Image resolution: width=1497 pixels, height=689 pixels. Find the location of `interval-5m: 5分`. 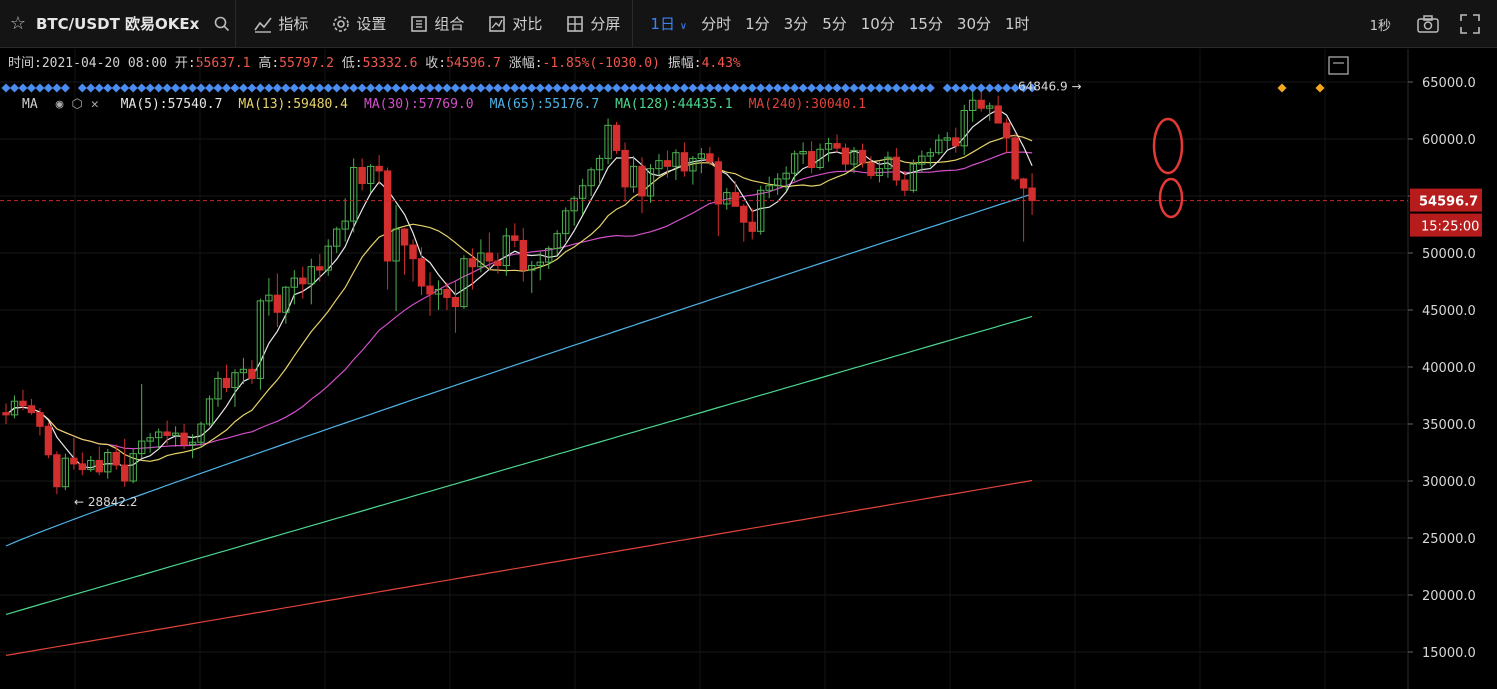

interval-5m: 5分 is located at coordinates (834, 23).